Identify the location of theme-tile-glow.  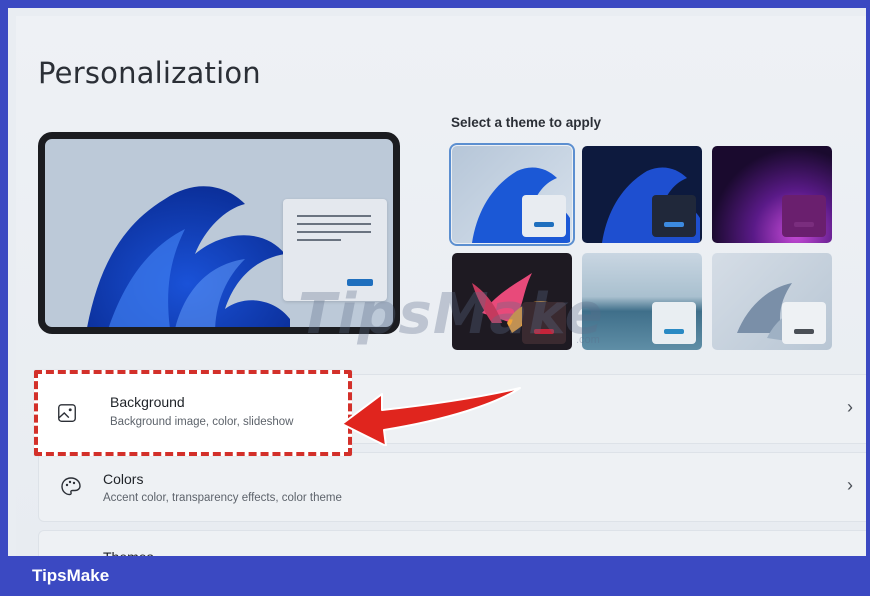
(772, 194).